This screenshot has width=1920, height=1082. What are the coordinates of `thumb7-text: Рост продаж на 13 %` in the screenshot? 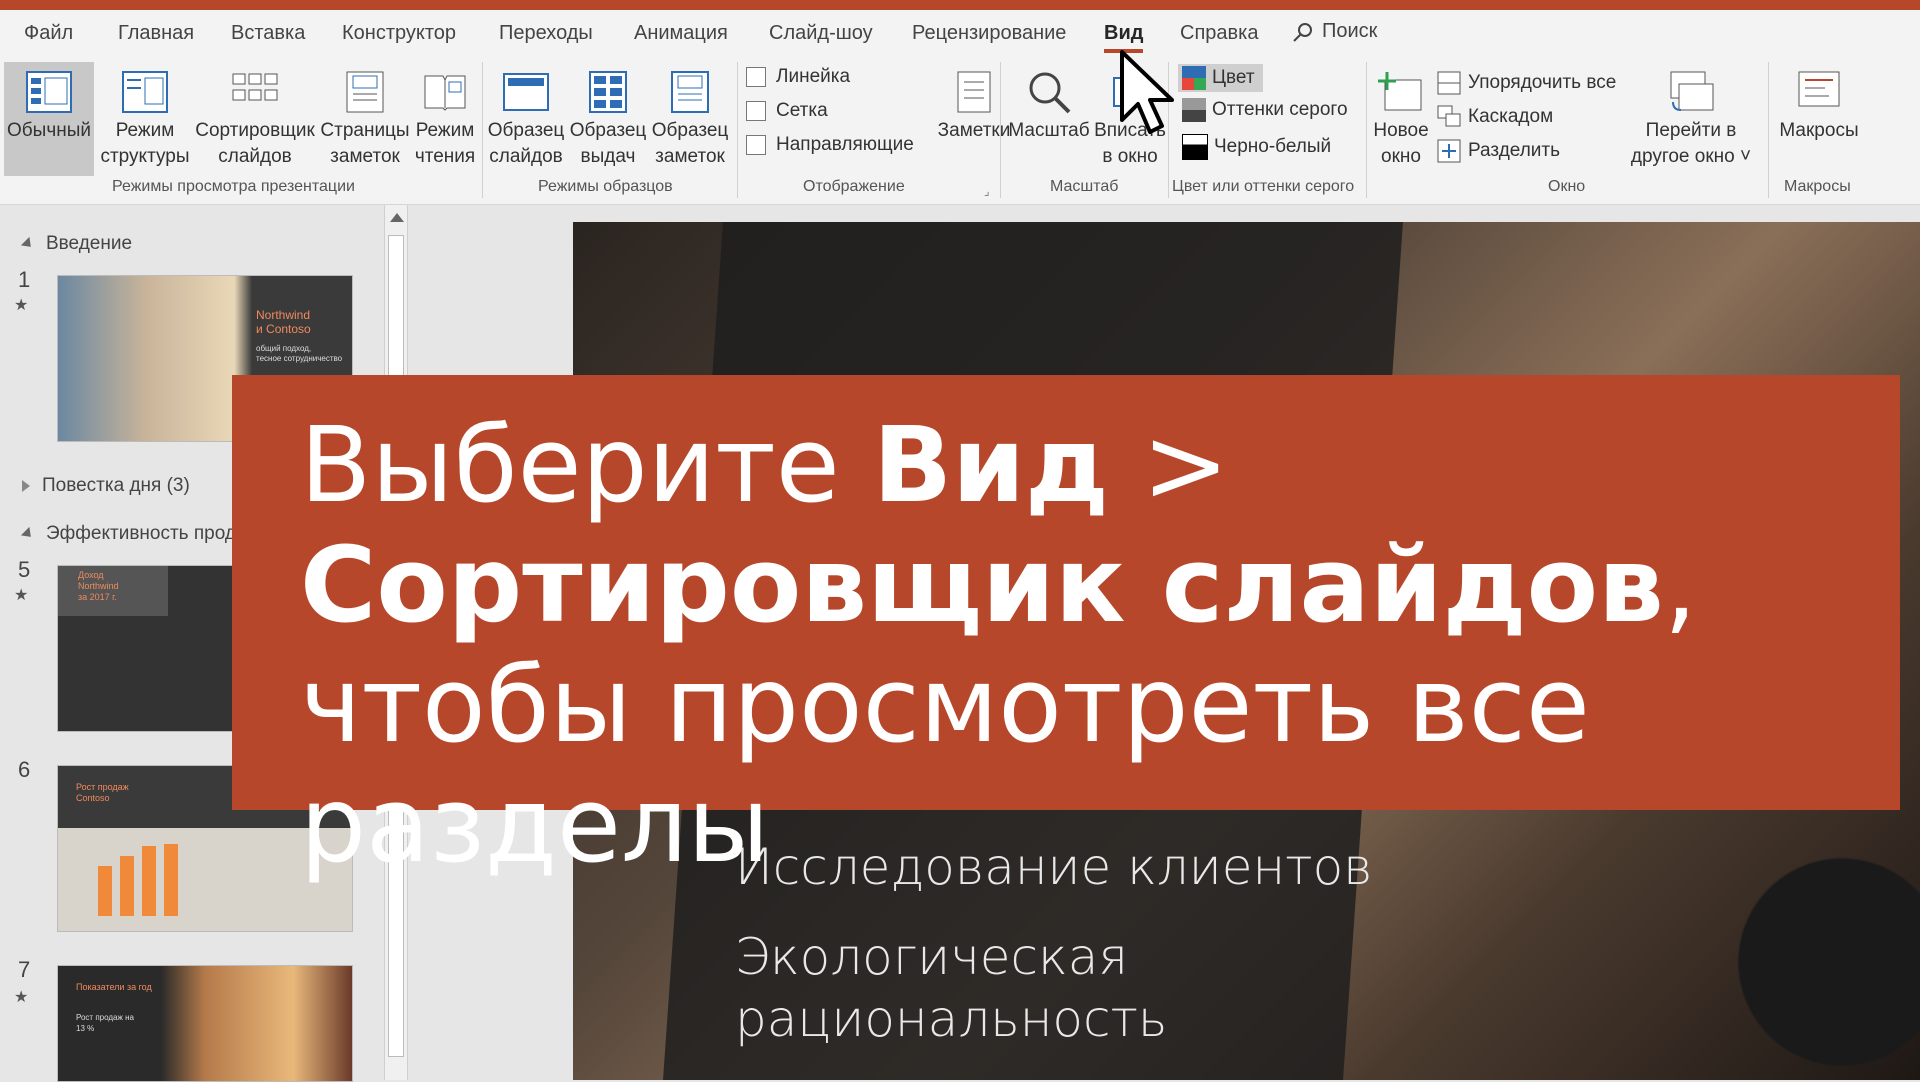 It's located at (105, 1023).